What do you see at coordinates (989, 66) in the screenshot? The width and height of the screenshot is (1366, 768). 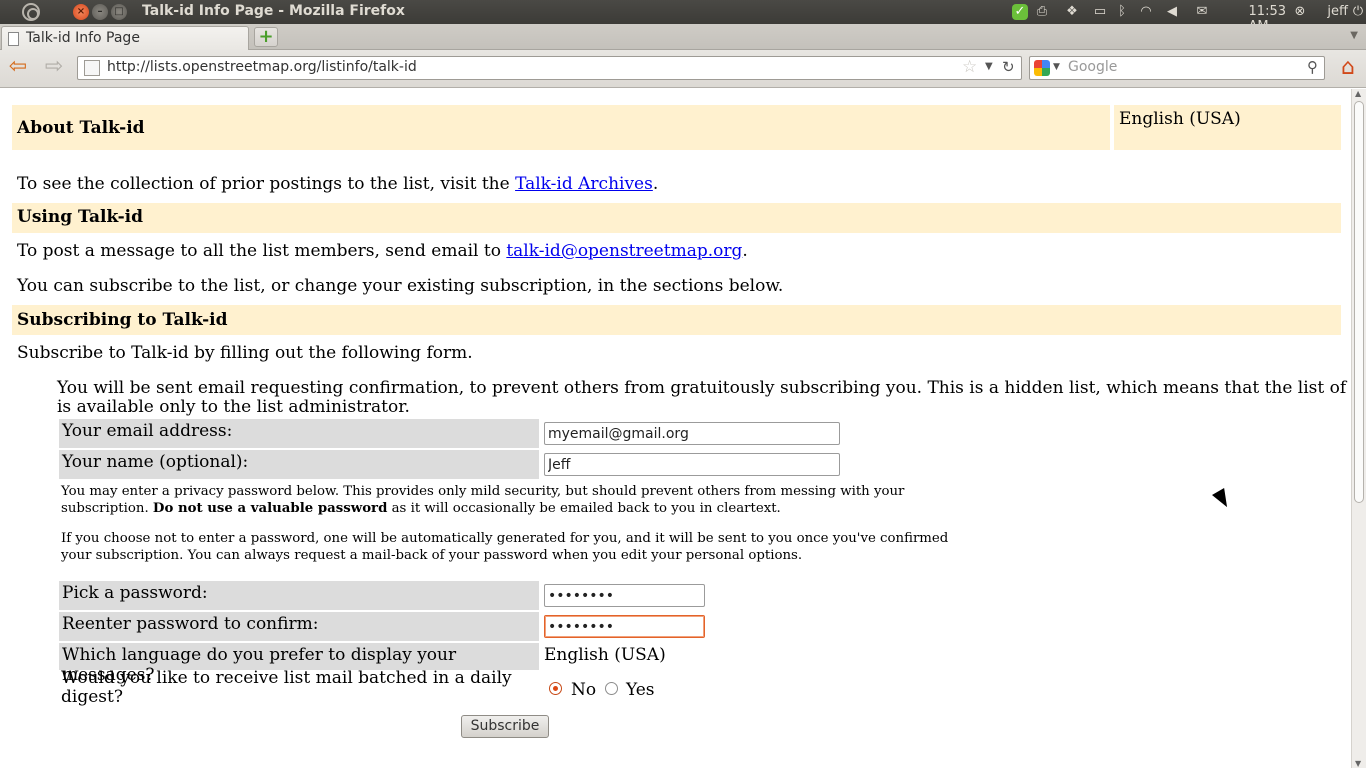 I see `history-dropdown-icon: ▼` at bounding box center [989, 66].